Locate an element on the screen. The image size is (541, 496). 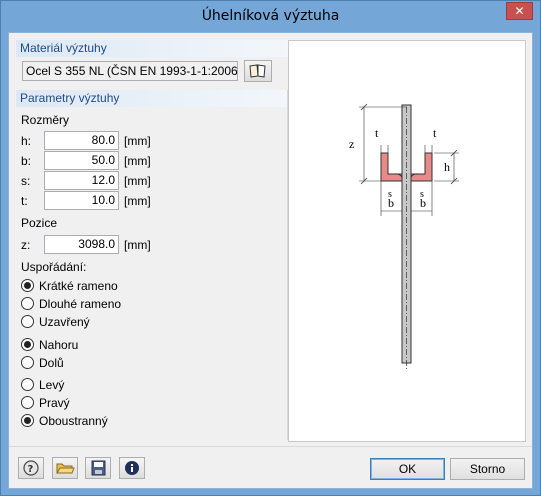
t-input: 10.0 is located at coordinates (81, 200).